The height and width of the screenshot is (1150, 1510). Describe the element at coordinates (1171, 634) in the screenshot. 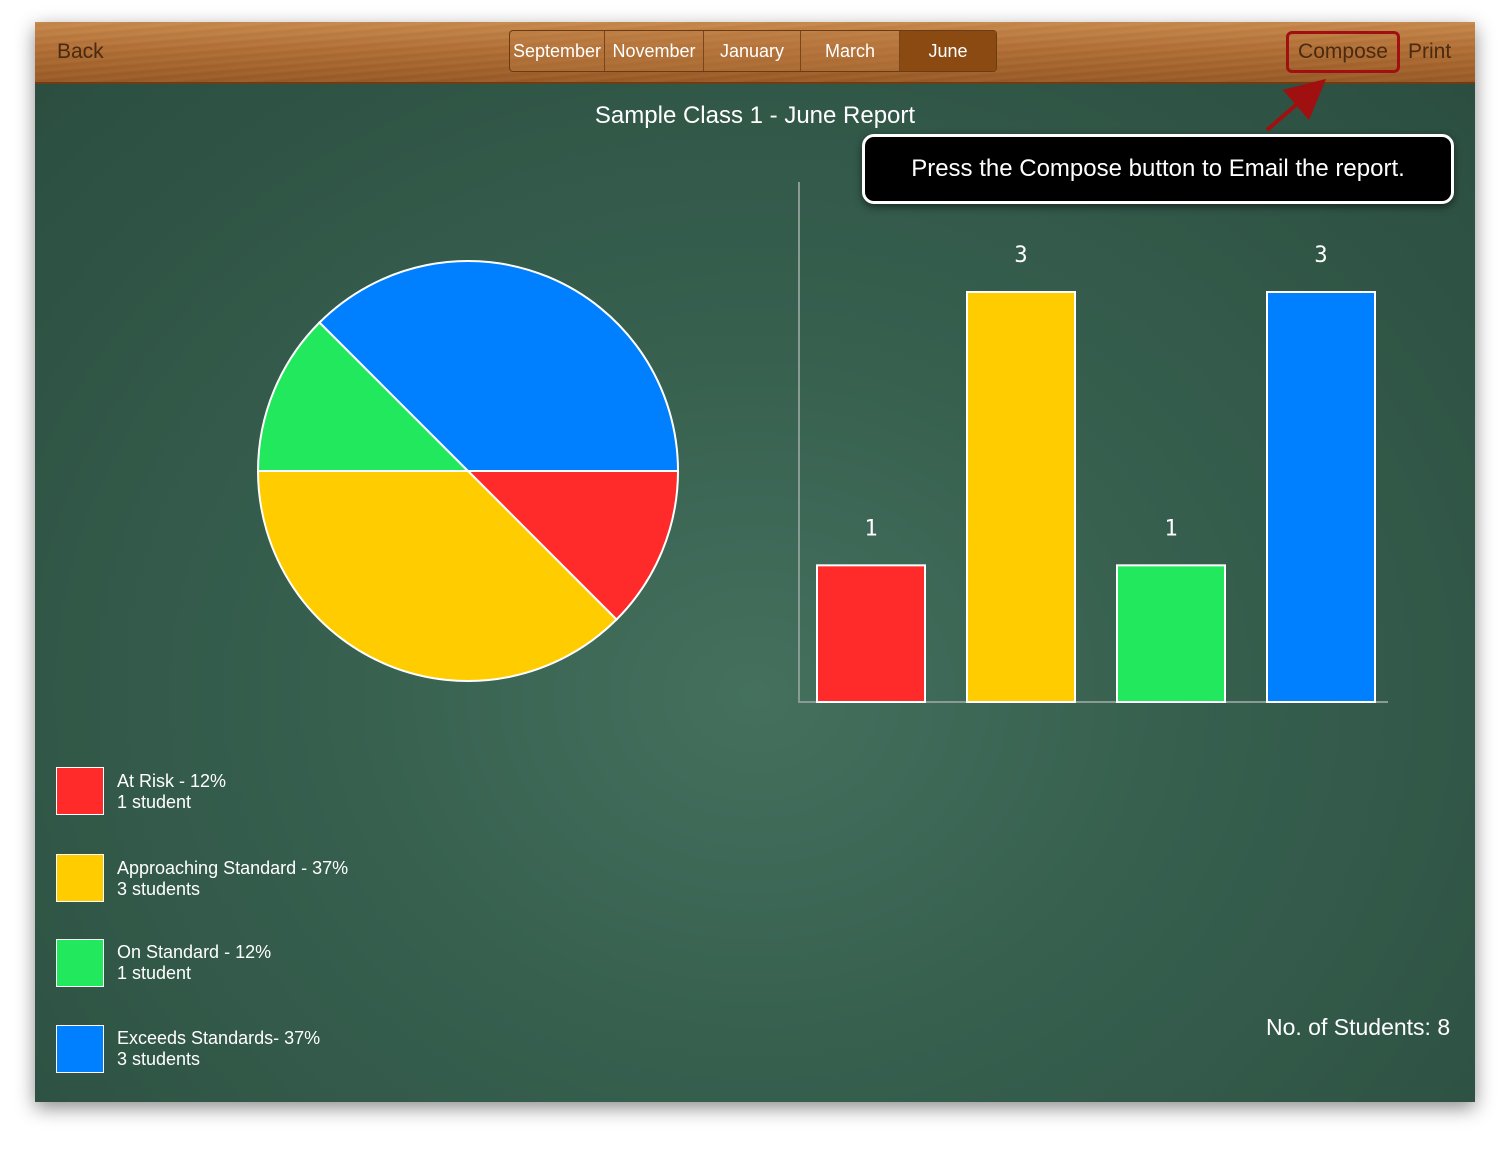

I see `bar-on-standard` at that location.